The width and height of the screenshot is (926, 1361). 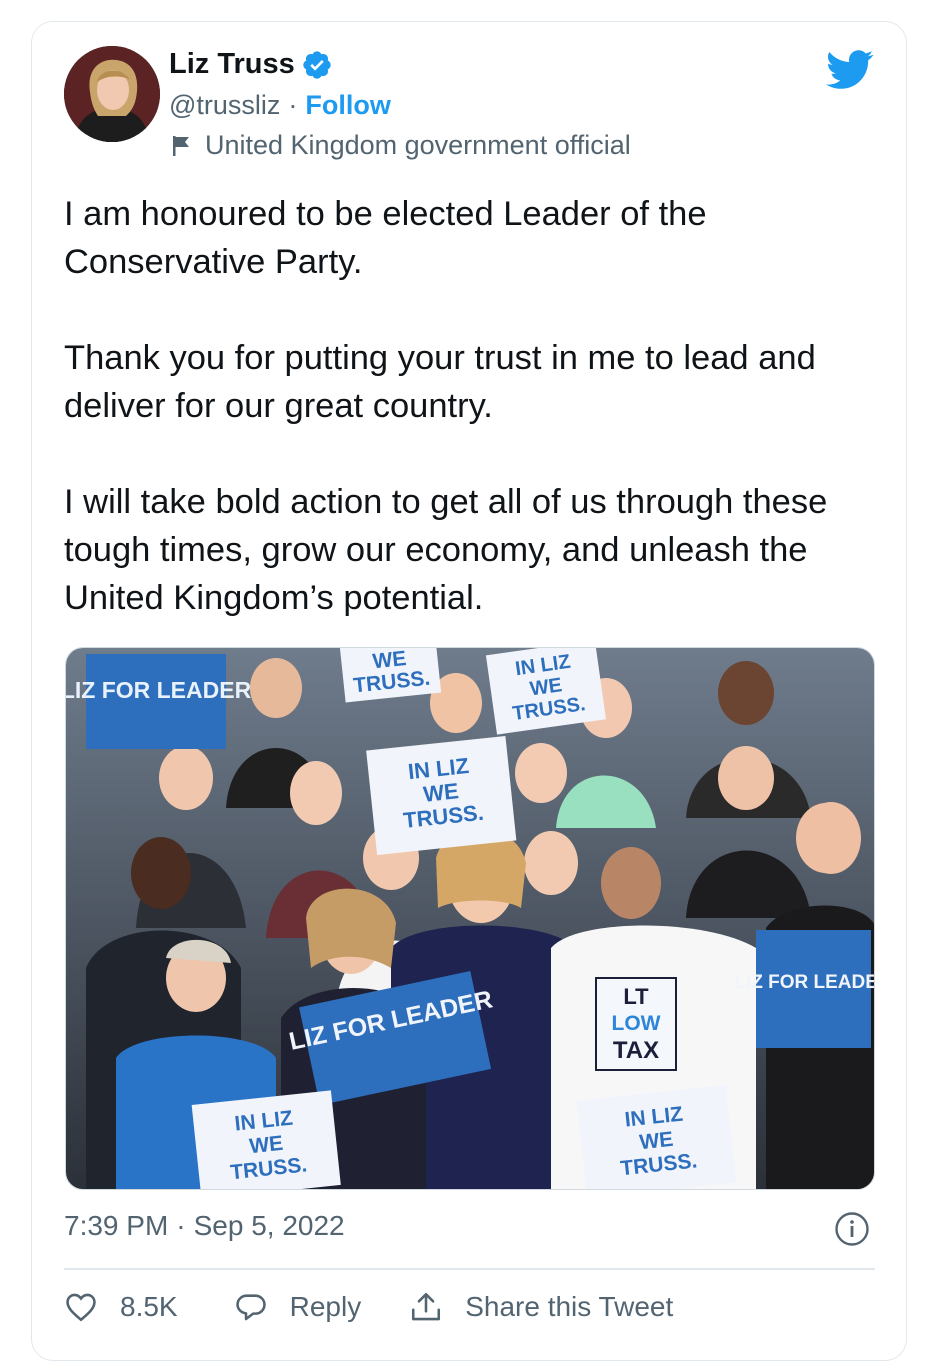 What do you see at coordinates (181, 145) in the screenshot?
I see `flag-icon` at bounding box center [181, 145].